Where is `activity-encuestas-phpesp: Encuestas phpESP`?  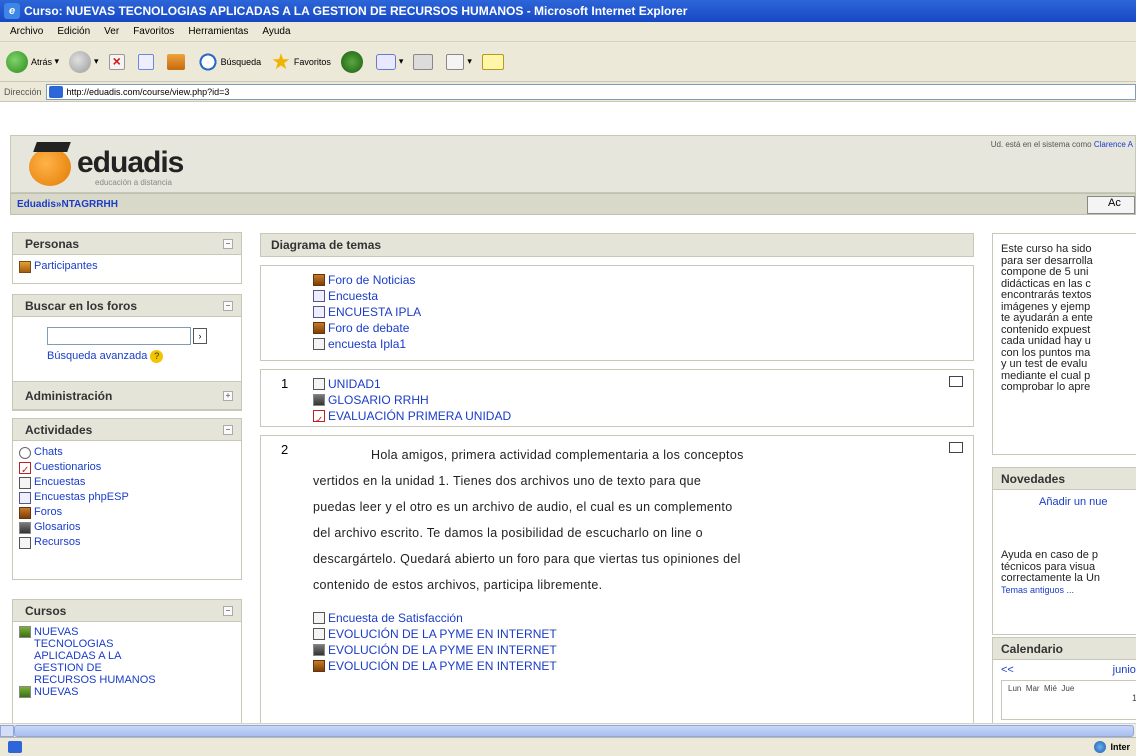 activity-encuestas-phpesp: Encuestas phpESP is located at coordinates (127, 497).